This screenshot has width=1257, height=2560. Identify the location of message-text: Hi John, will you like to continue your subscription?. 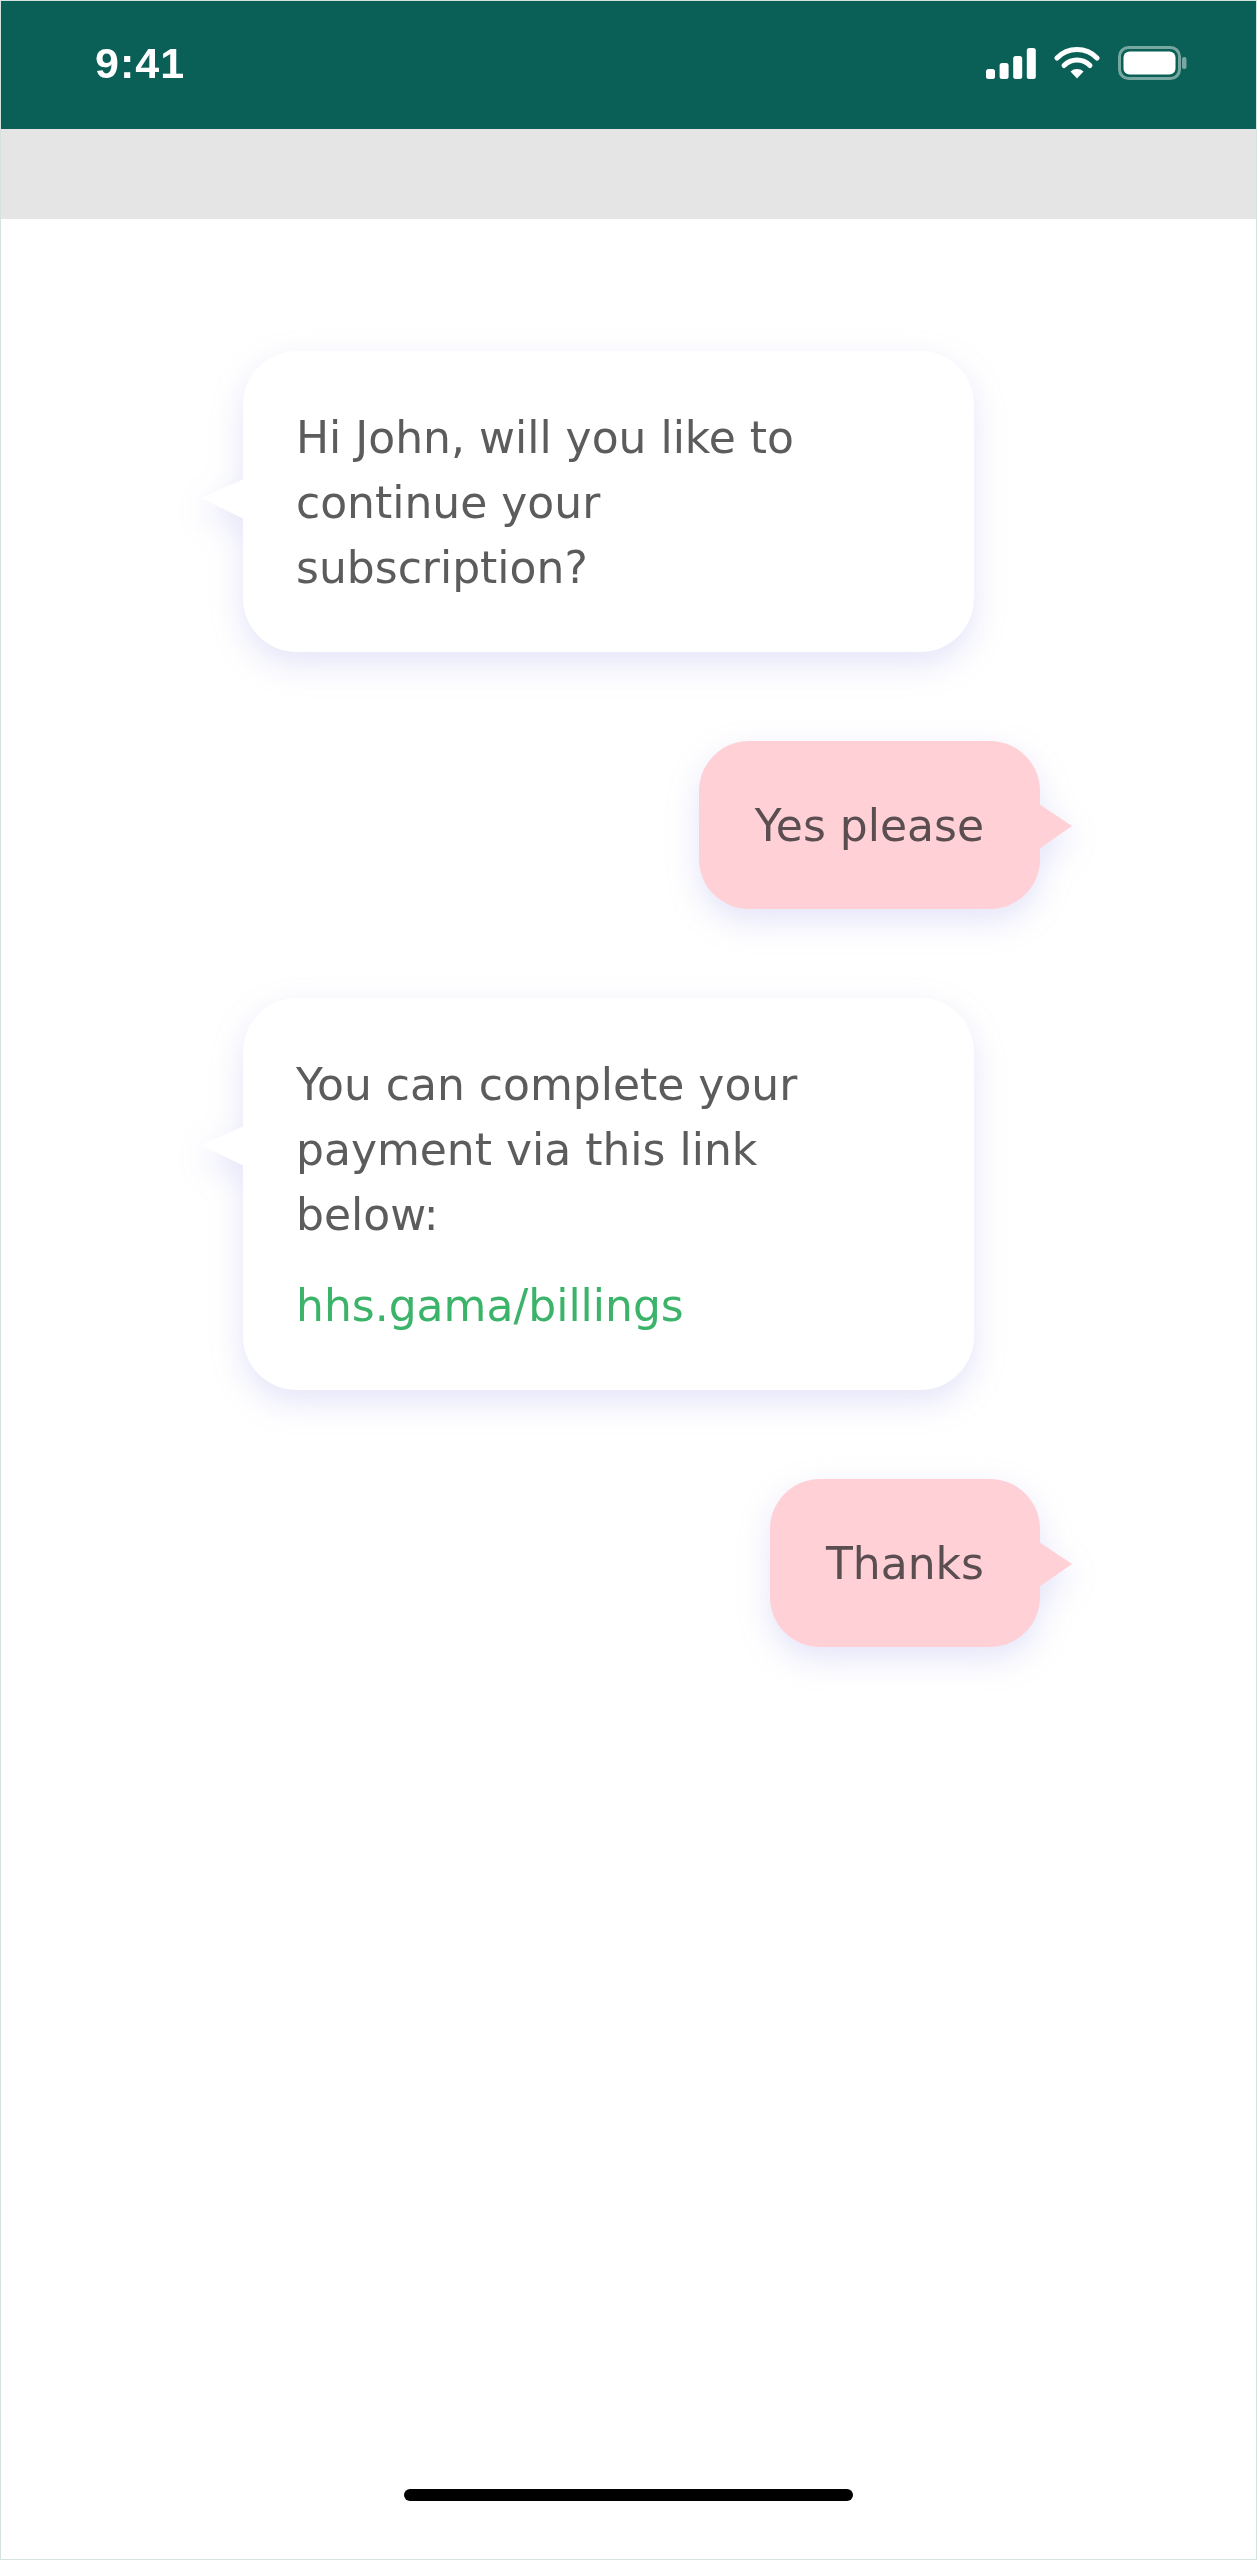
(545, 503).